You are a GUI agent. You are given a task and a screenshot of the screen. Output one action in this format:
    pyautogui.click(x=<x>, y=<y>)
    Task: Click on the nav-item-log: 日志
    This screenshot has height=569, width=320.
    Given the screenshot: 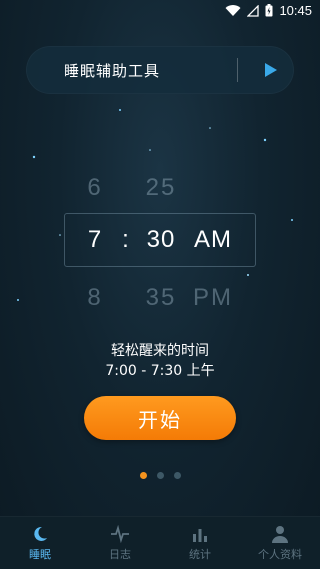 What is the action you would take?
    pyautogui.click(x=120, y=543)
    